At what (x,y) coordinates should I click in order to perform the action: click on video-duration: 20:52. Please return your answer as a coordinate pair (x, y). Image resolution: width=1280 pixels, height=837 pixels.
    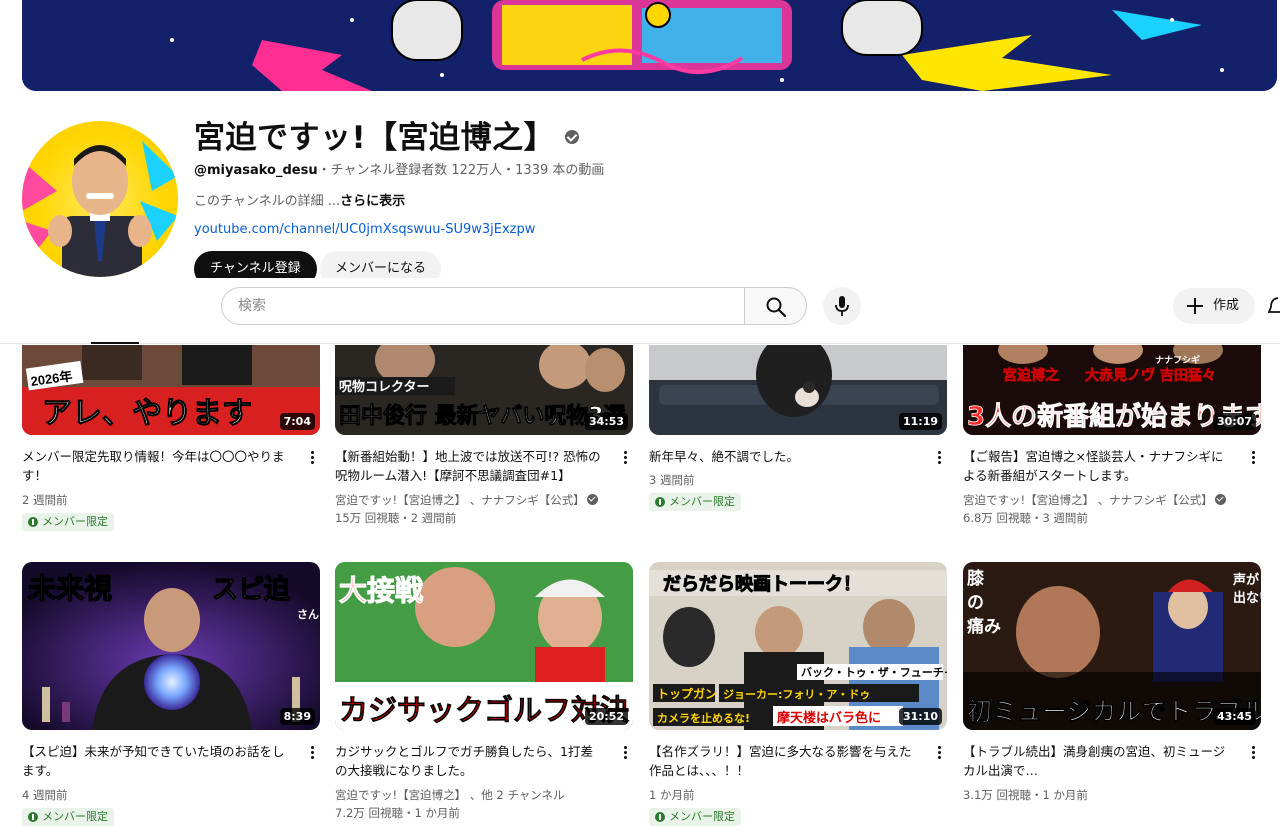
    Looking at the image, I should click on (606, 716).